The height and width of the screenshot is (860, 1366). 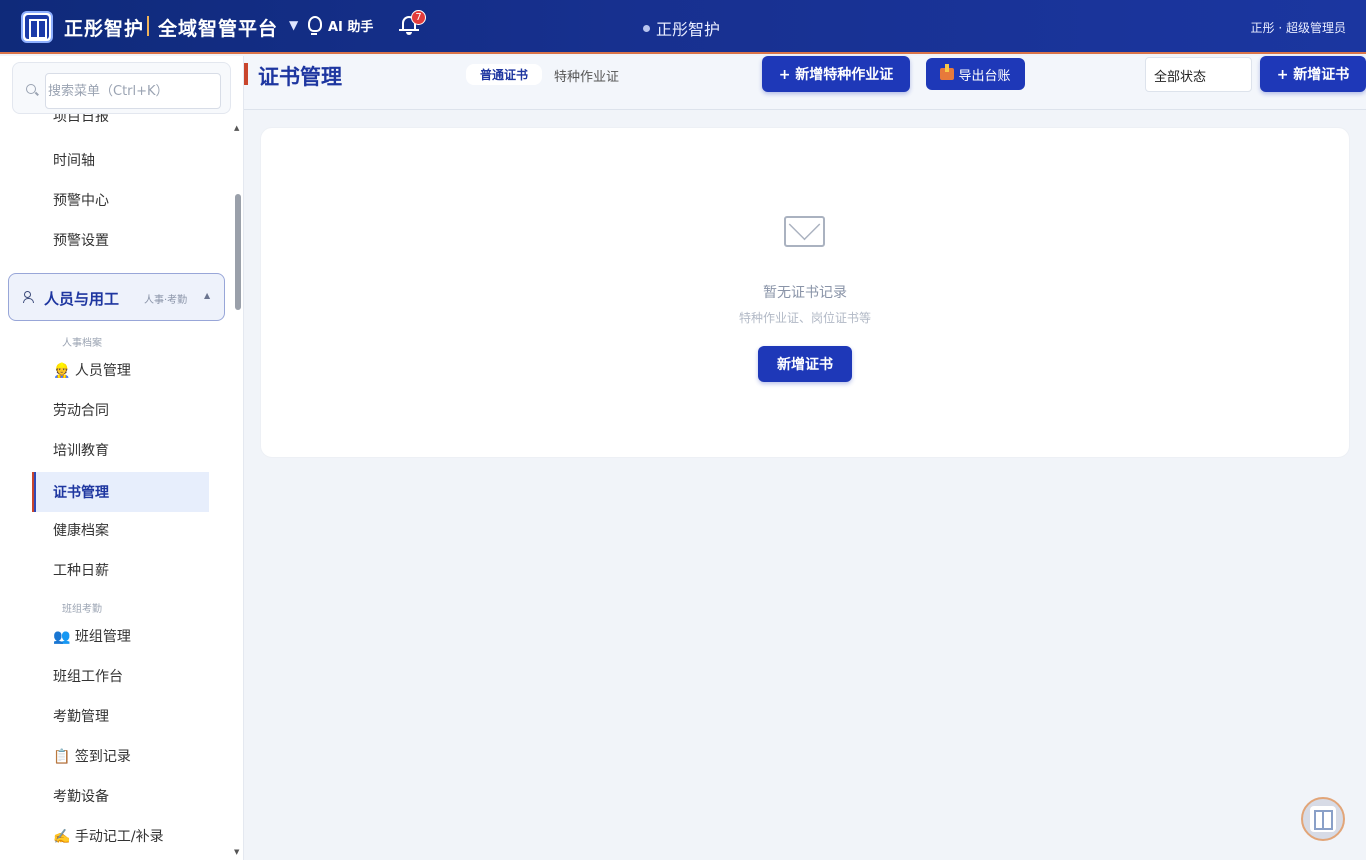 What do you see at coordinates (88, 677) in the screenshot?
I see `sidebar-item-team-workbench: 班组工作台` at bounding box center [88, 677].